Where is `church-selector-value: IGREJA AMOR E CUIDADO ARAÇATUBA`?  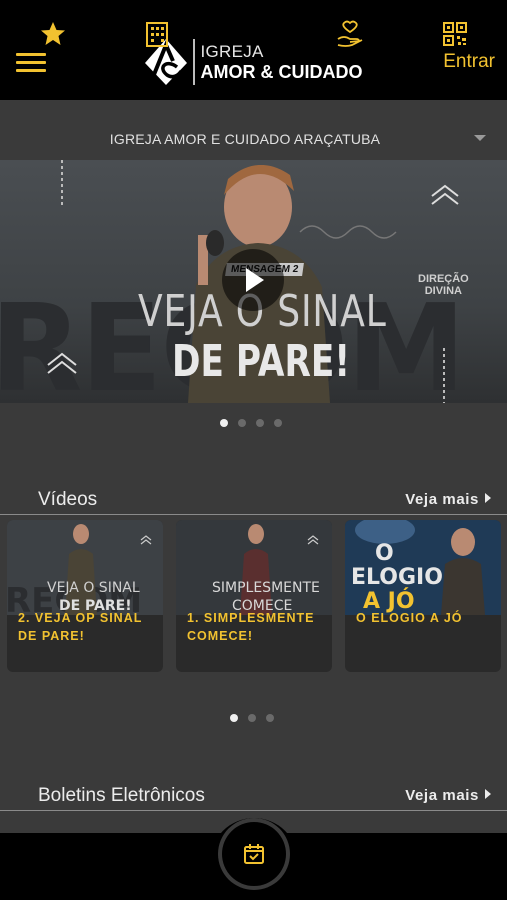
church-selector-value: IGREJA AMOR E CUIDADO ARAÇATUBA is located at coordinates (245, 139).